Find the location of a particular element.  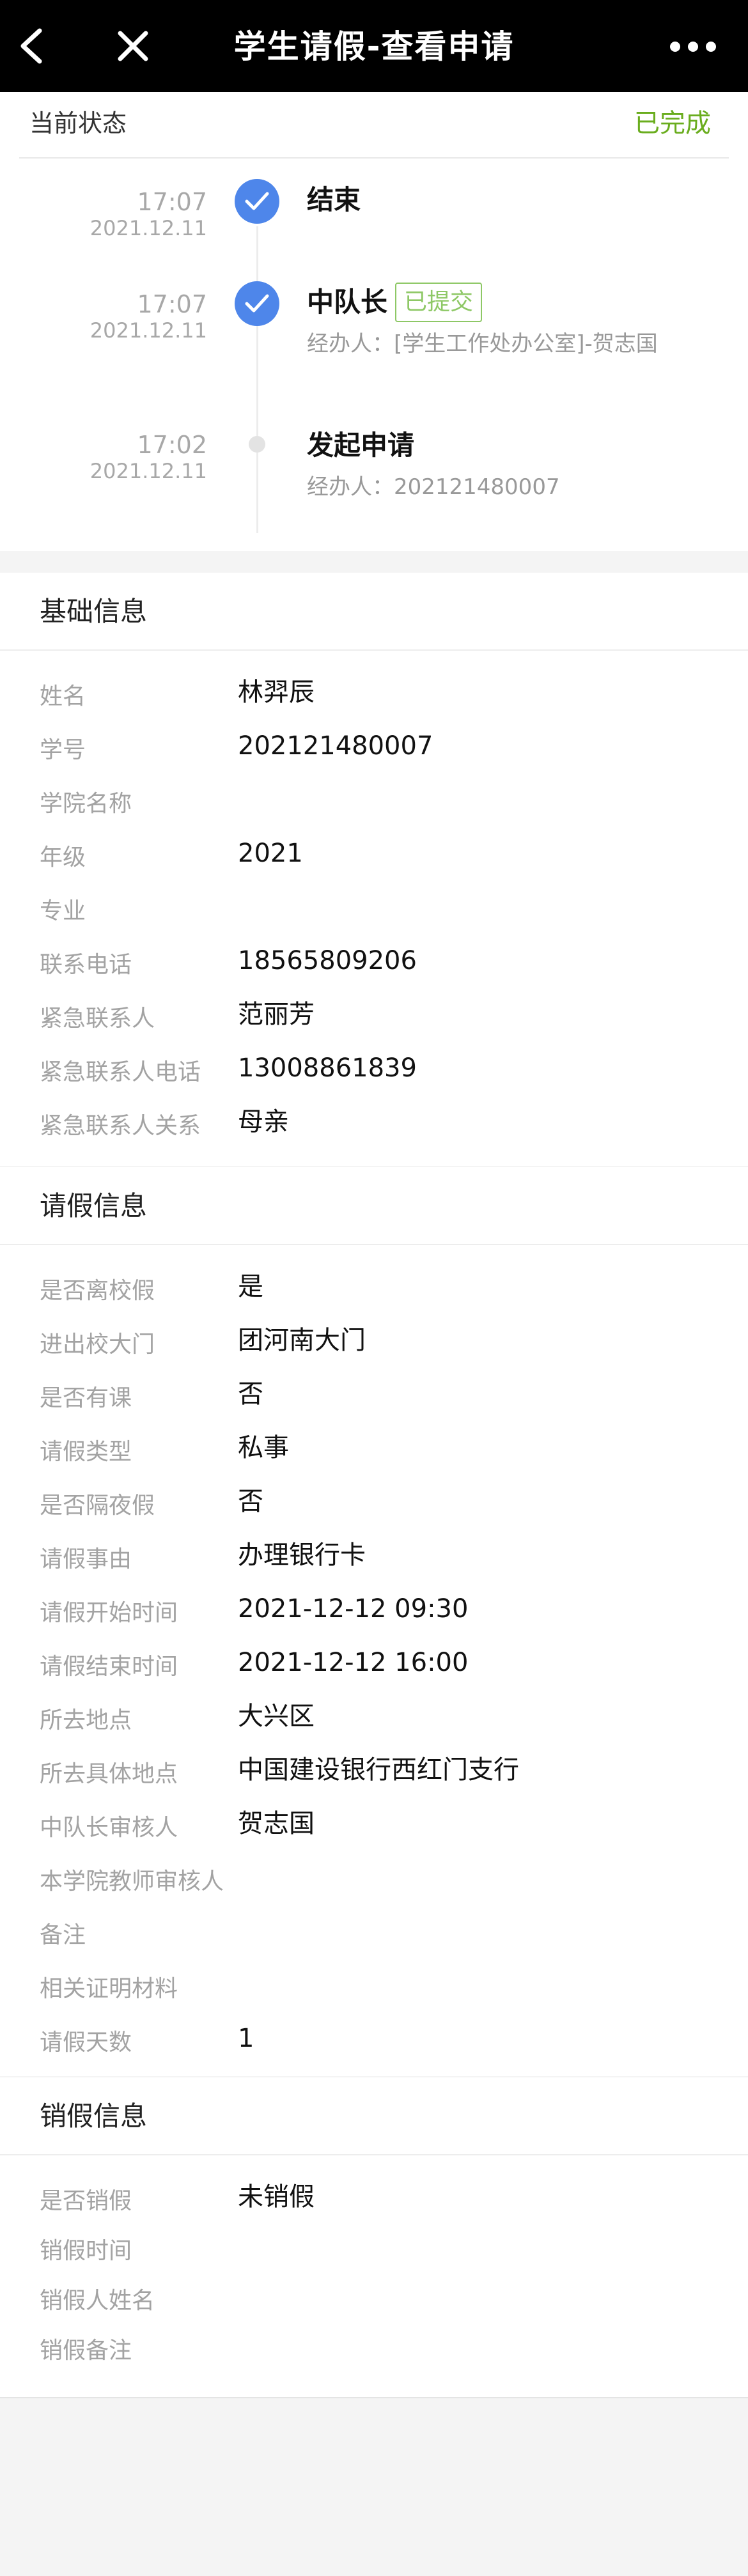

info-row: 所去地点 大兴区 is located at coordinates (374, 1720).